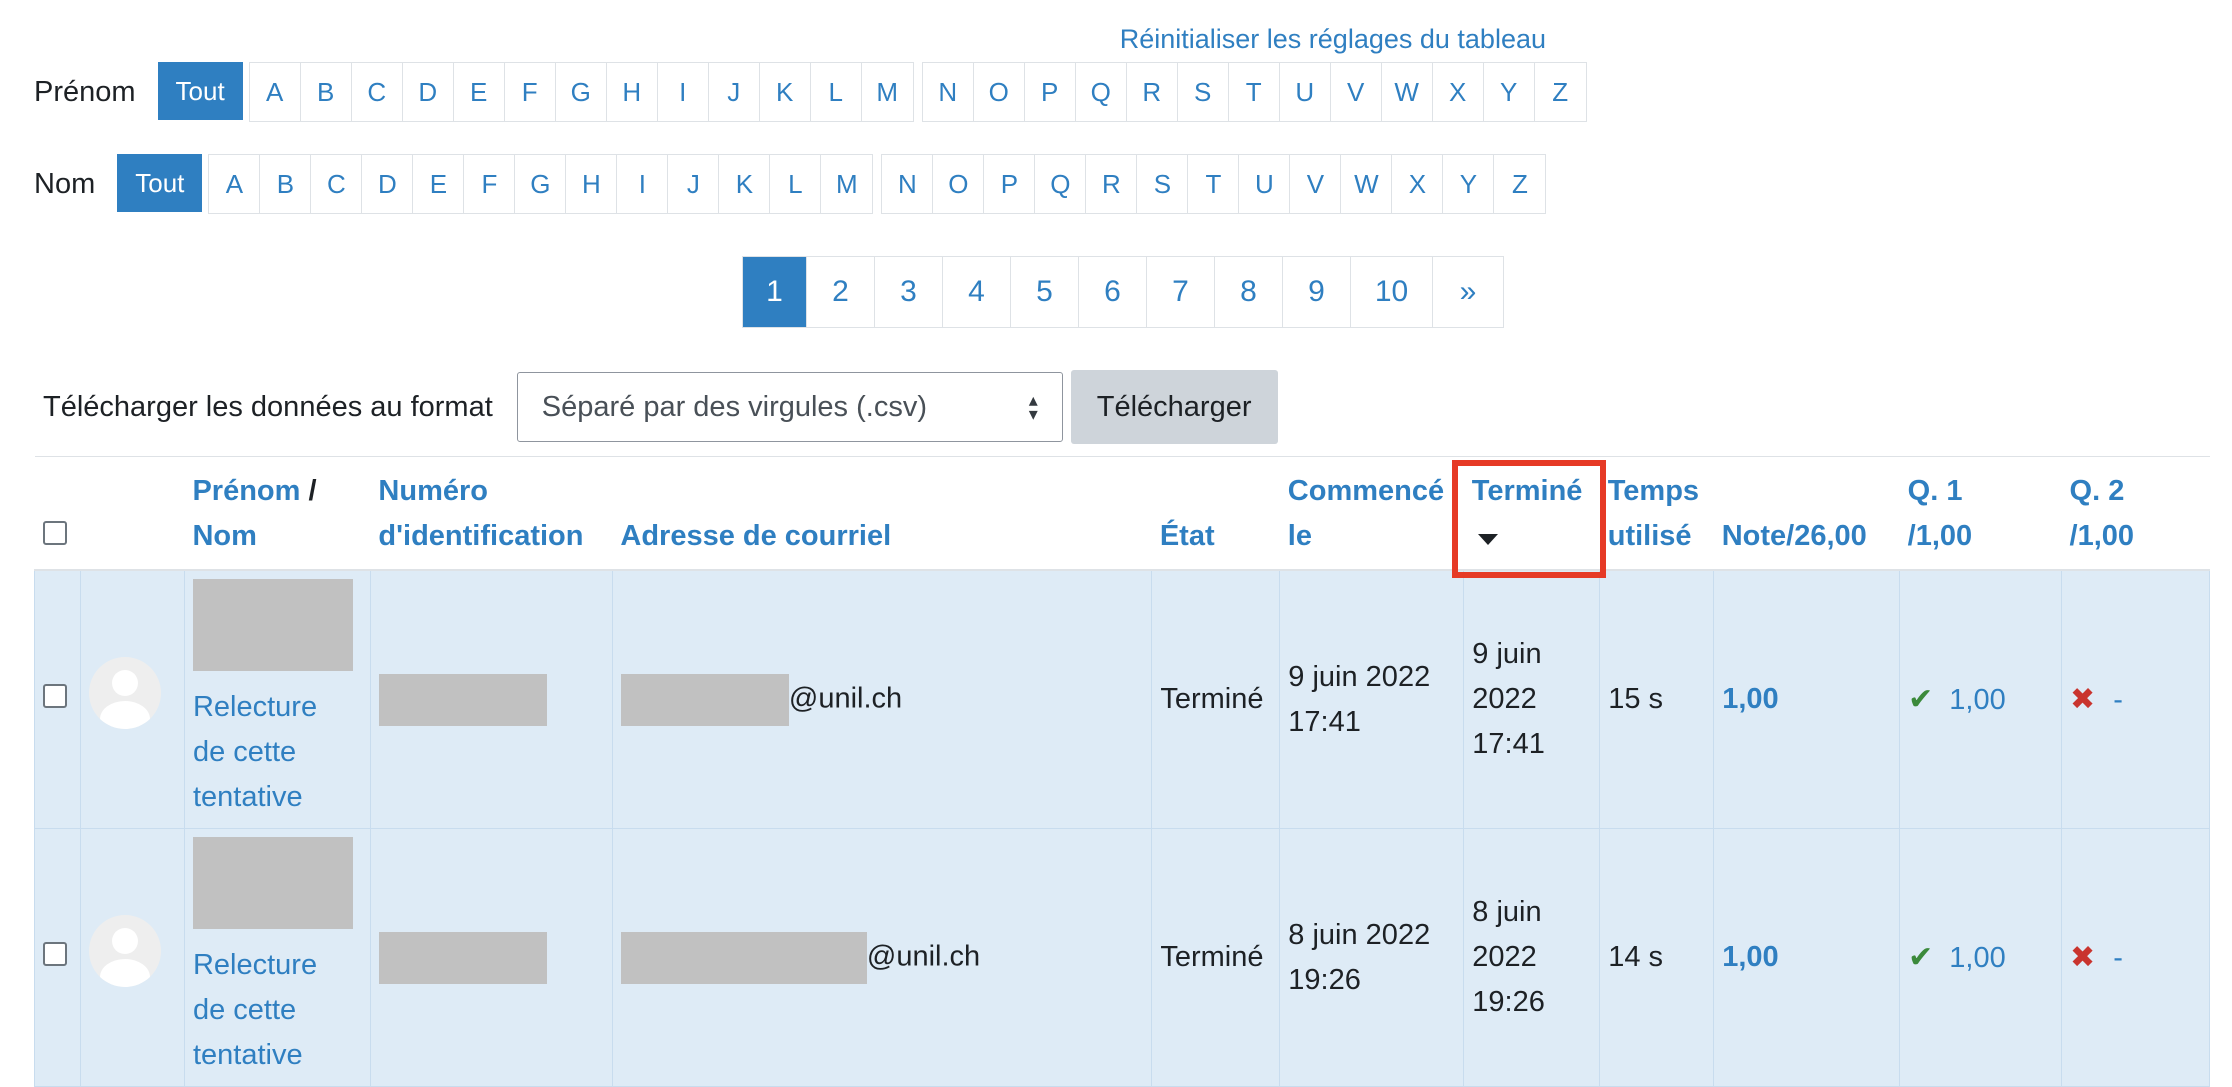  I want to click on firstname-initial-o: O, so click(999, 92).